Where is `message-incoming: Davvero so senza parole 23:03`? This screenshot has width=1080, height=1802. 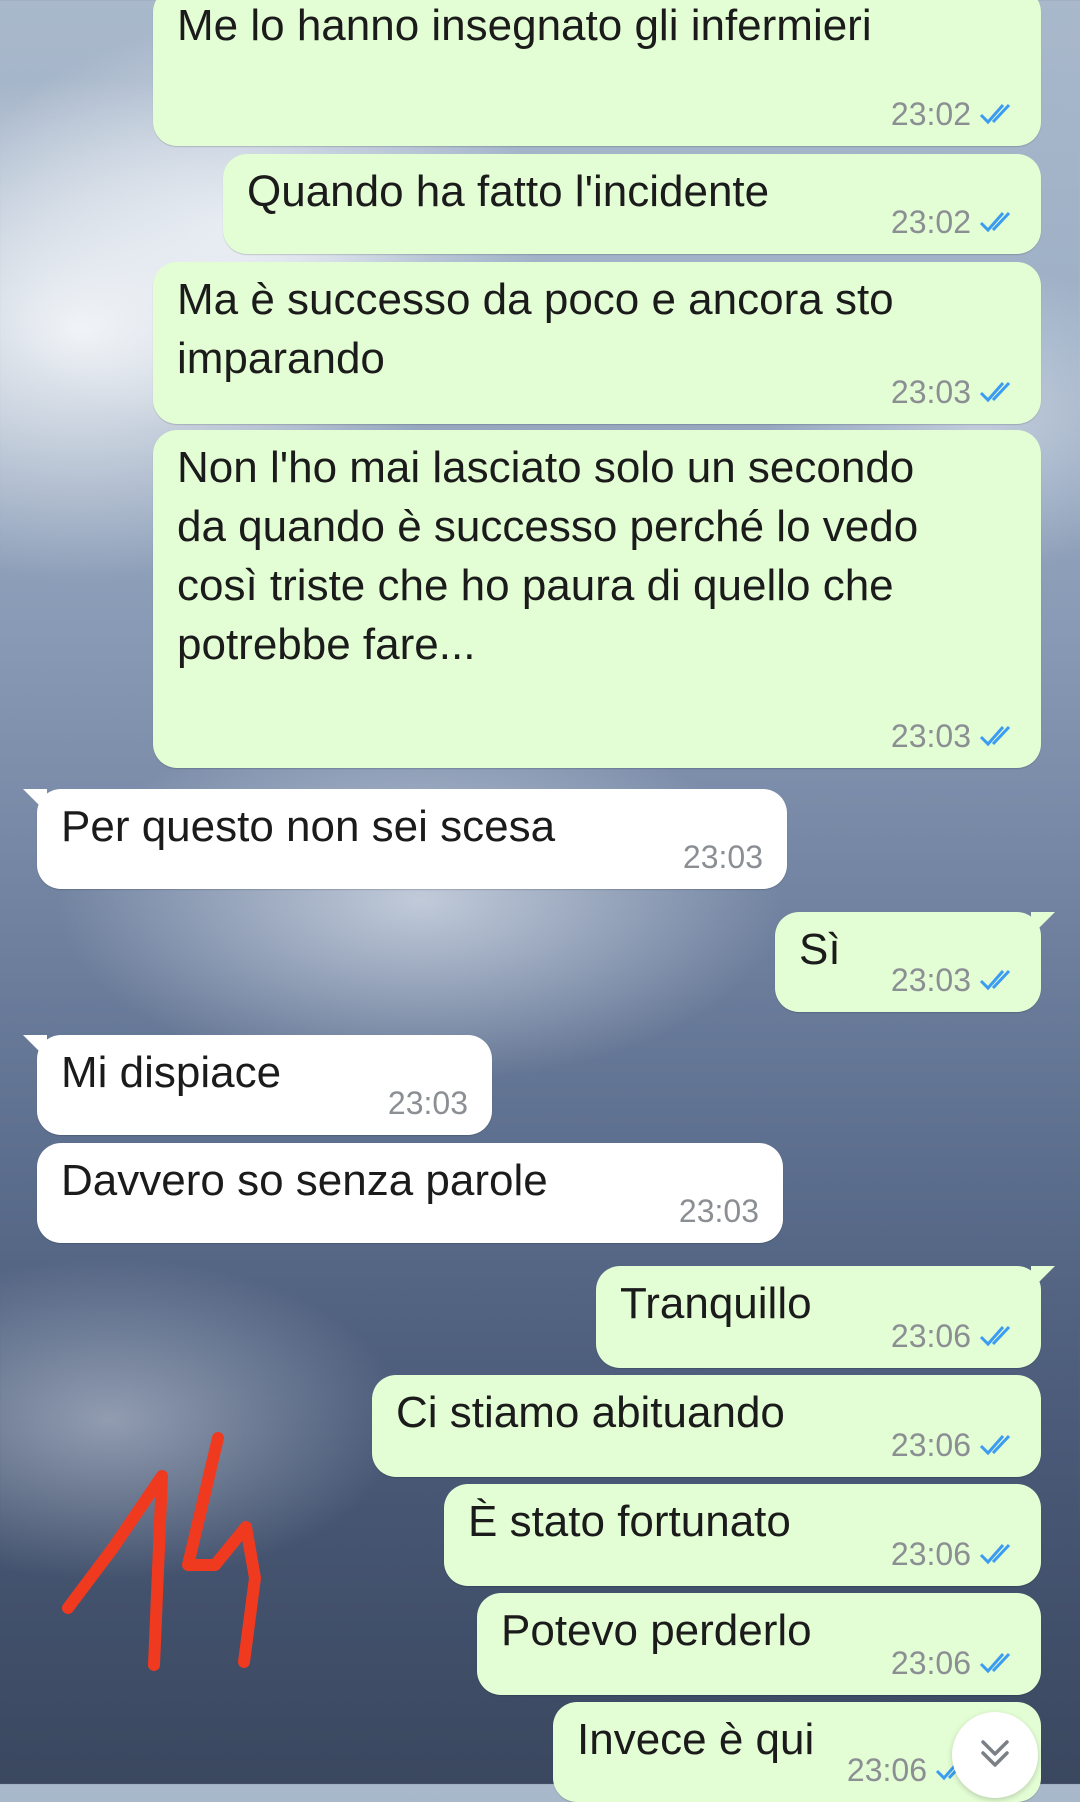
message-incoming: Davvero so senza parole 23:03 is located at coordinates (410, 1193).